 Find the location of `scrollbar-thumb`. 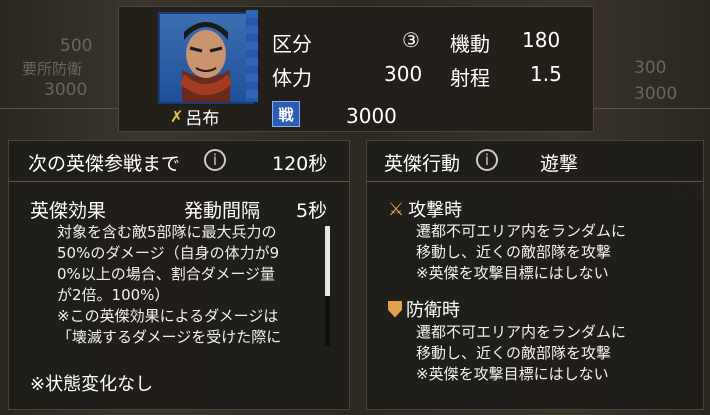

scrollbar-thumb is located at coordinates (327, 261).